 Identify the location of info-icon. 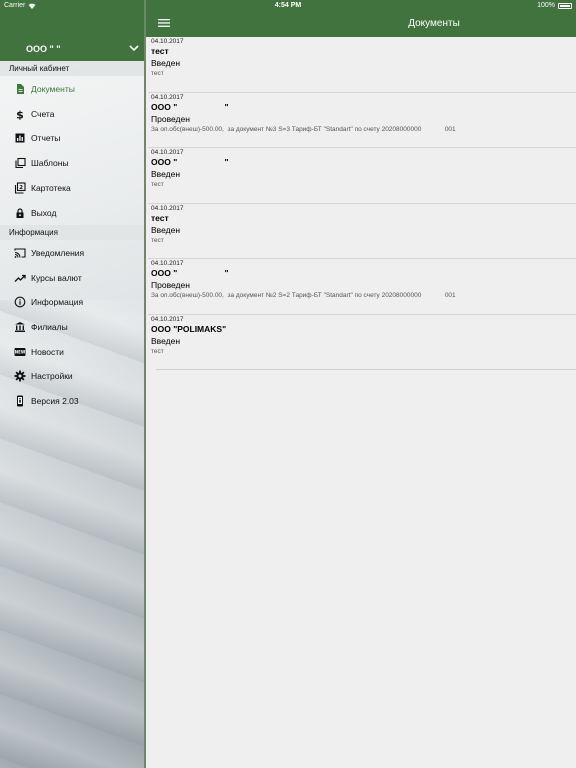
(20, 302).